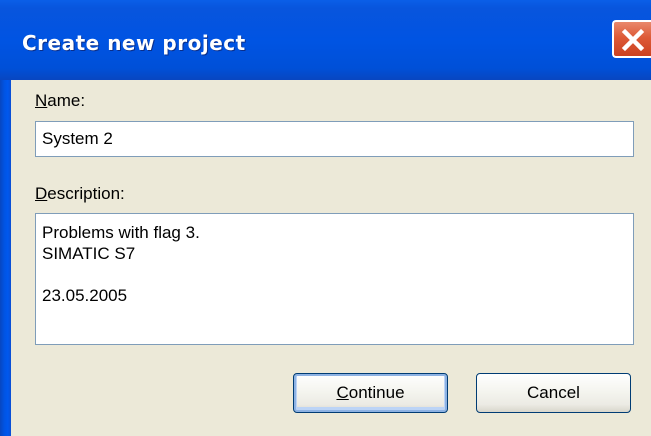 The width and height of the screenshot is (651, 436). I want to click on description-line: 23.05.2005, so click(85, 295).